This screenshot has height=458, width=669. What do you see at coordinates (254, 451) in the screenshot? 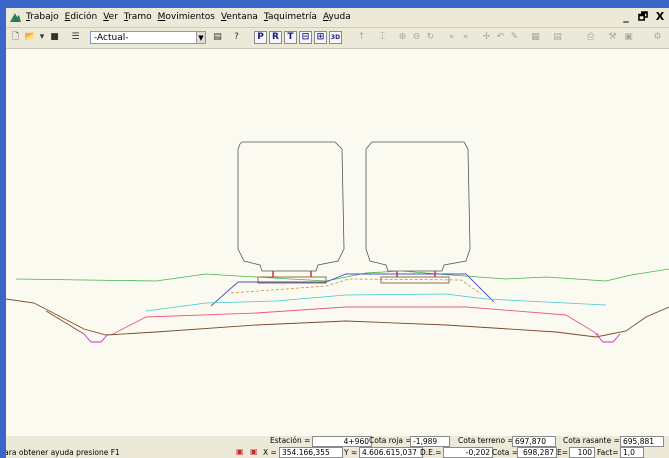
I see `measure-icon: ▣` at bounding box center [254, 451].